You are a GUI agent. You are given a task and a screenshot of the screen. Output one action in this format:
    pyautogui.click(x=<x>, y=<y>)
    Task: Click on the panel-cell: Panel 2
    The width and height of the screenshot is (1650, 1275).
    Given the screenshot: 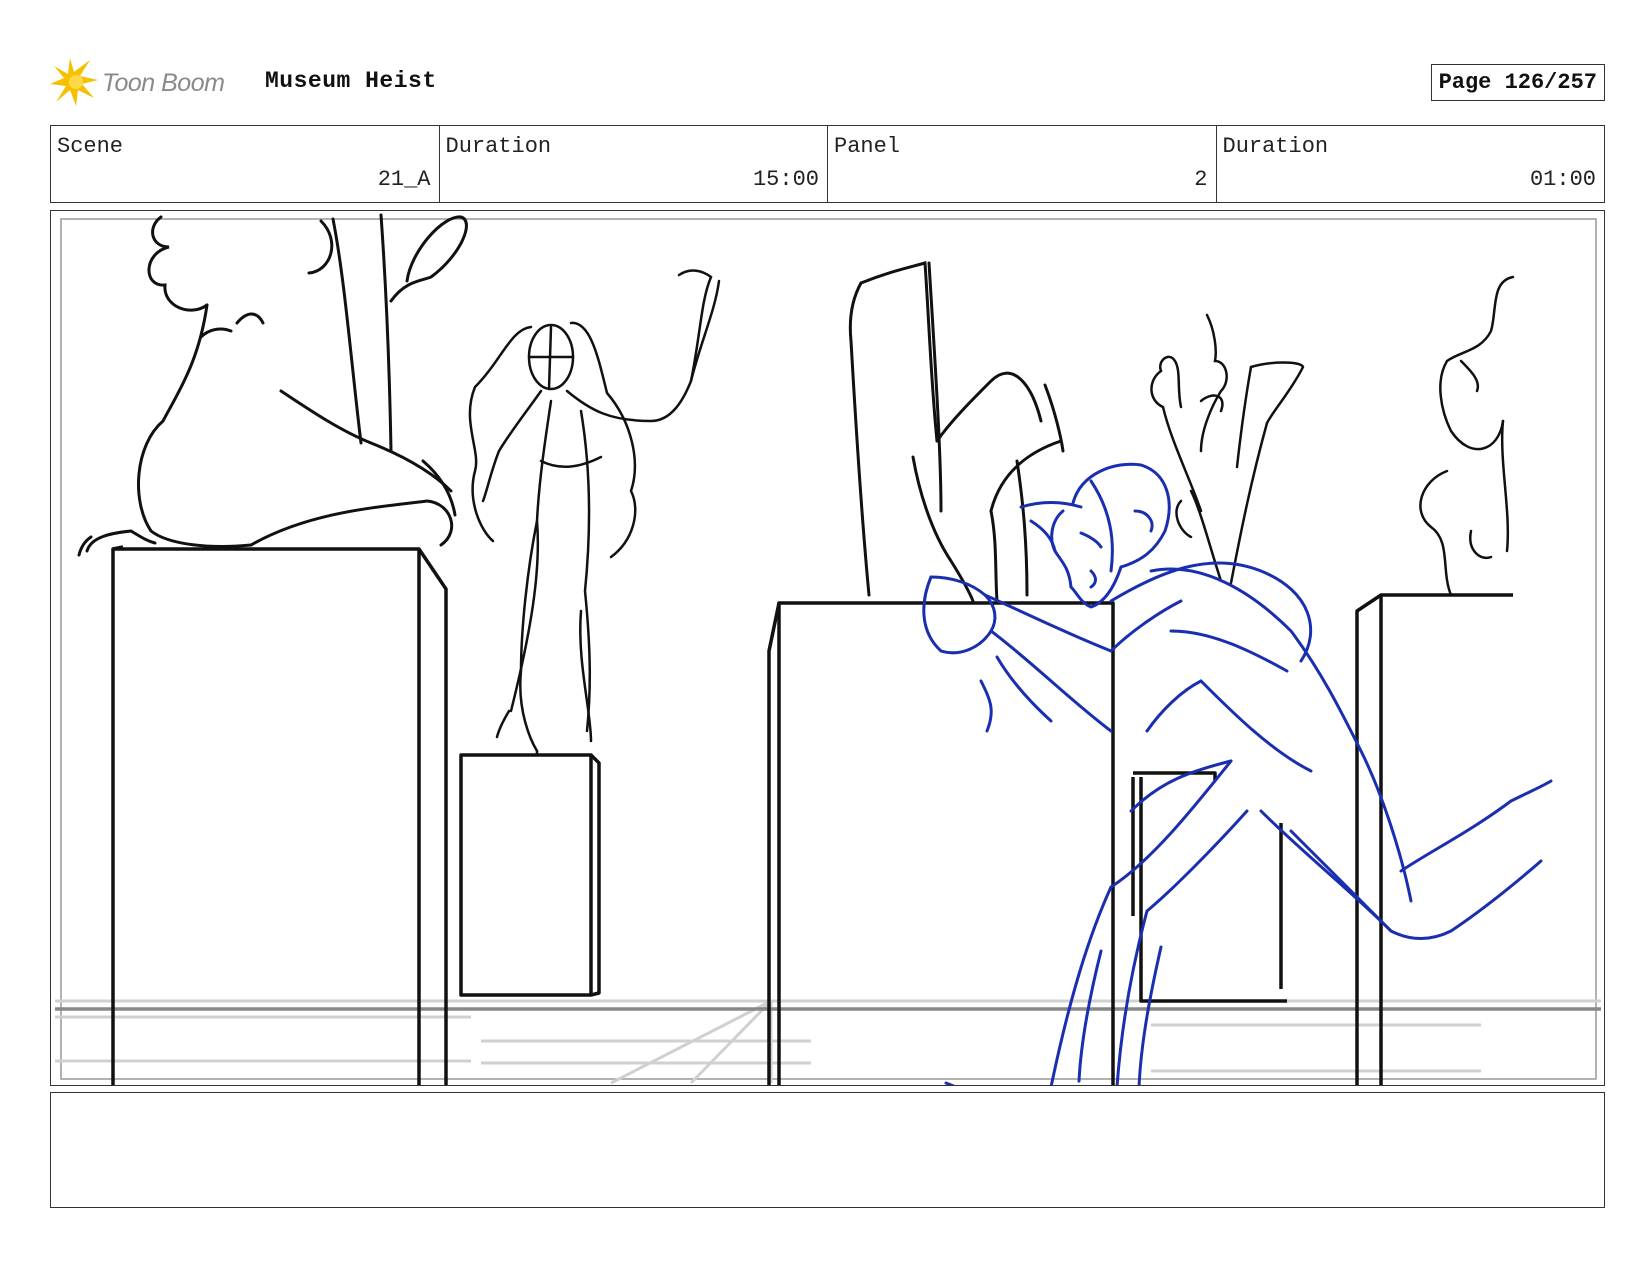 What is the action you would take?
    pyautogui.click(x=1022, y=164)
    